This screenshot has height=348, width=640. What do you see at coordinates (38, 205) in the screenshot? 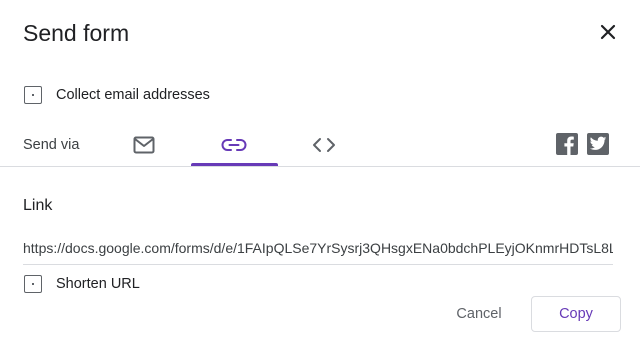
I see `link-section-title: Link` at bounding box center [38, 205].